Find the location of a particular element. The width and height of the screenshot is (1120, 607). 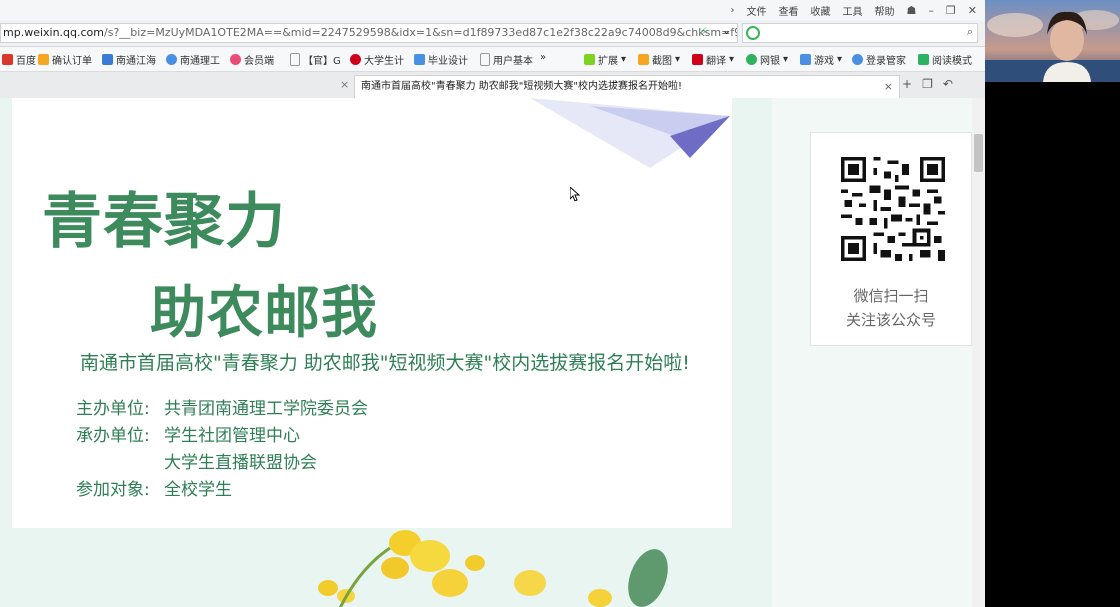

bookmark-user-basic: 用户基本 is located at coordinates (506, 59).